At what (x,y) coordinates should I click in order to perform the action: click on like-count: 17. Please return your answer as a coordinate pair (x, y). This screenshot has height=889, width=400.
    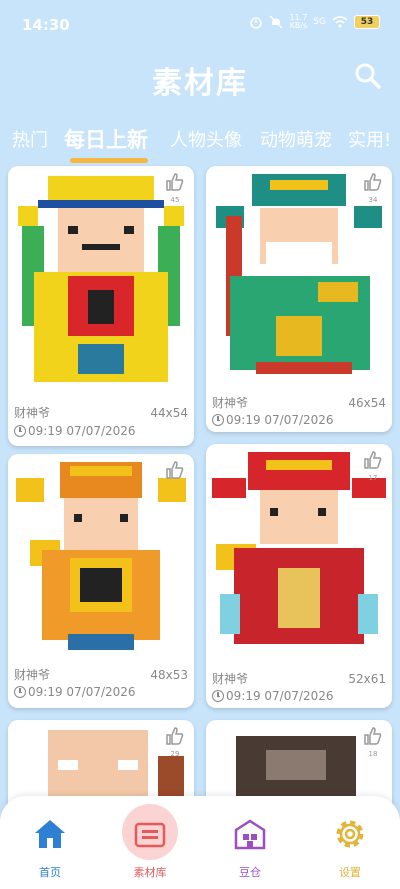
    Looking at the image, I should click on (373, 478).